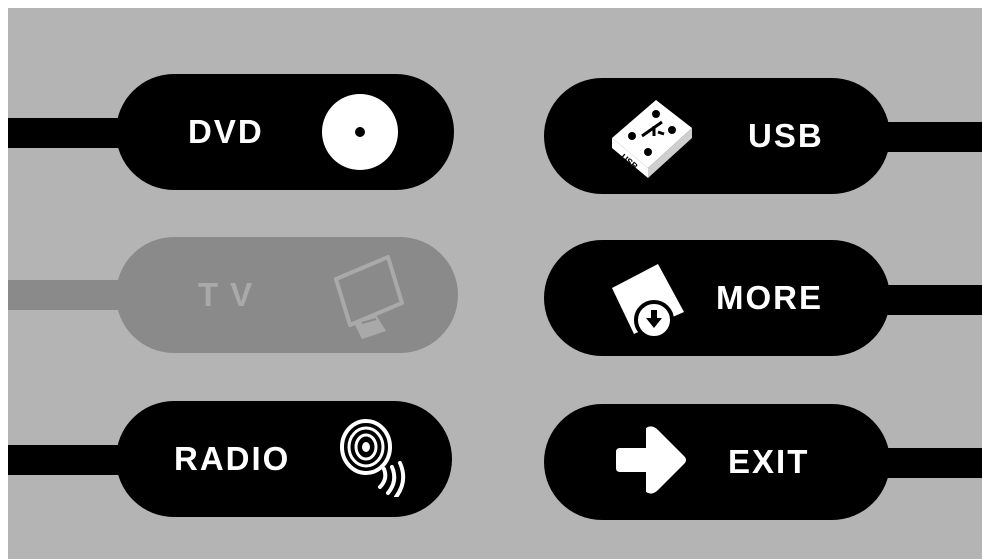 Image resolution: width=982 pixels, height=559 pixels. What do you see at coordinates (373, 296) in the screenshot?
I see `monitor-icon` at bounding box center [373, 296].